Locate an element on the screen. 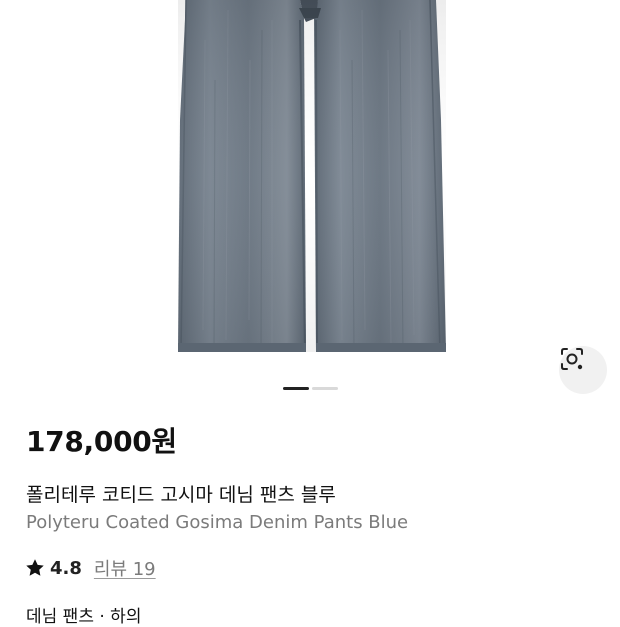  visual-search-button is located at coordinates (583, 370).